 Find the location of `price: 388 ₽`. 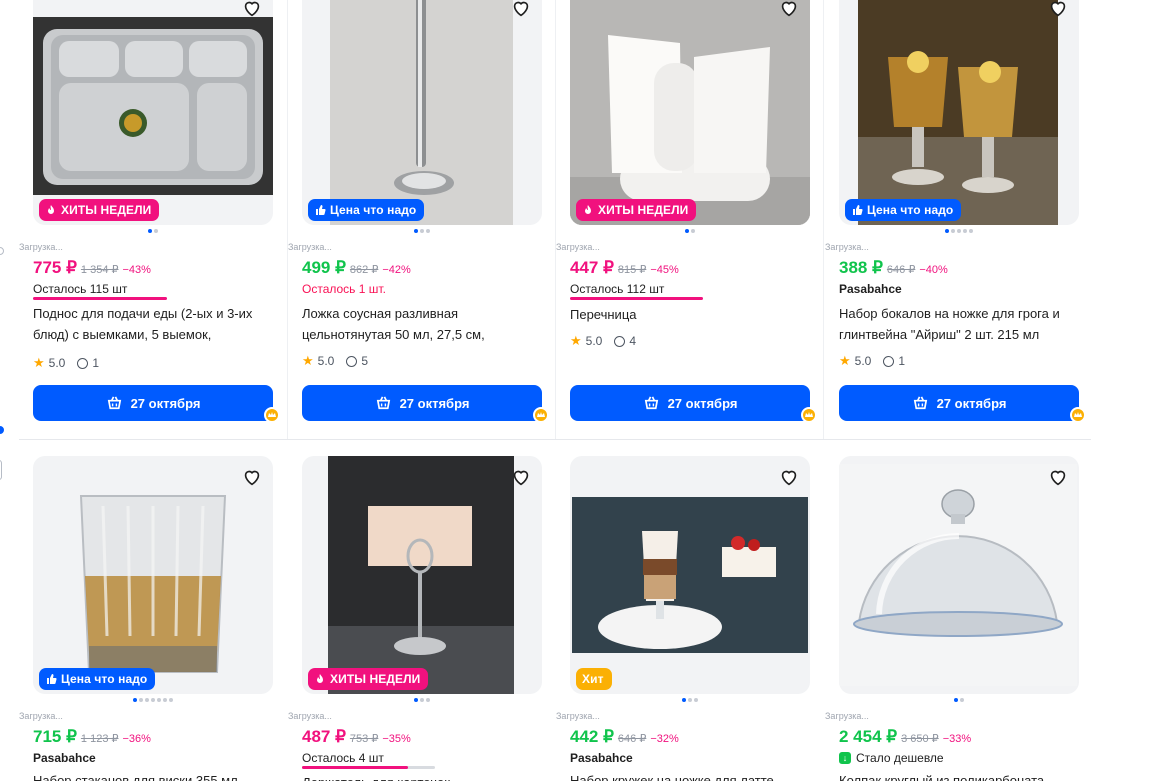

price: 388 ₽ is located at coordinates (861, 267).